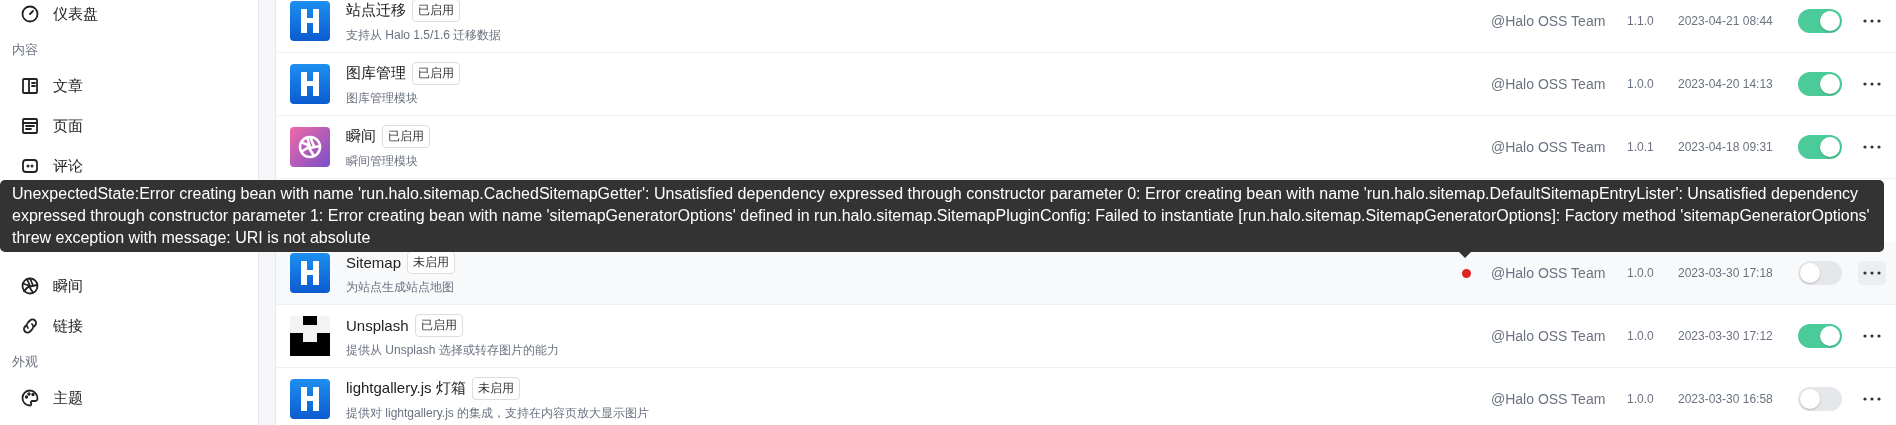 The height and width of the screenshot is (425, 1896). I want to click on nav-item: 文章, so click(129, 86).